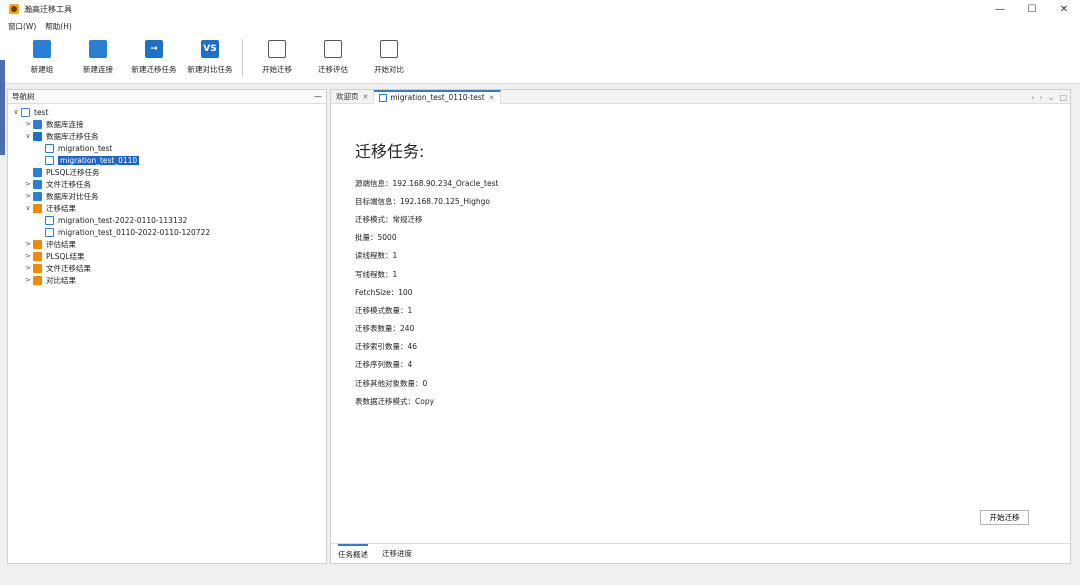 The width and height of the screenshot is (1080, 585). Describe the element at coordinates (376, 274) in the screenshot. I see `task-info-row: 写线程数：1` at that location.